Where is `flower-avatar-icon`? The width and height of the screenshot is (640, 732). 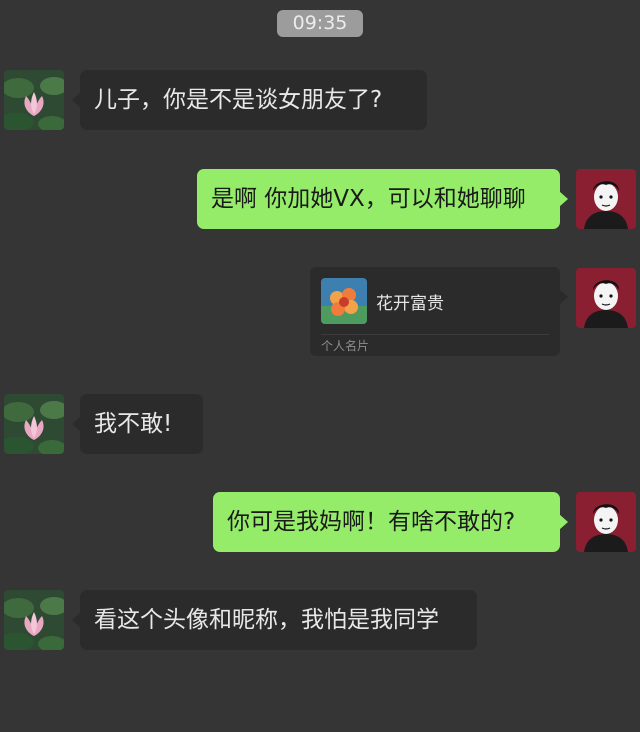 flower-avatar-icon is located at coordinates (344, 301).